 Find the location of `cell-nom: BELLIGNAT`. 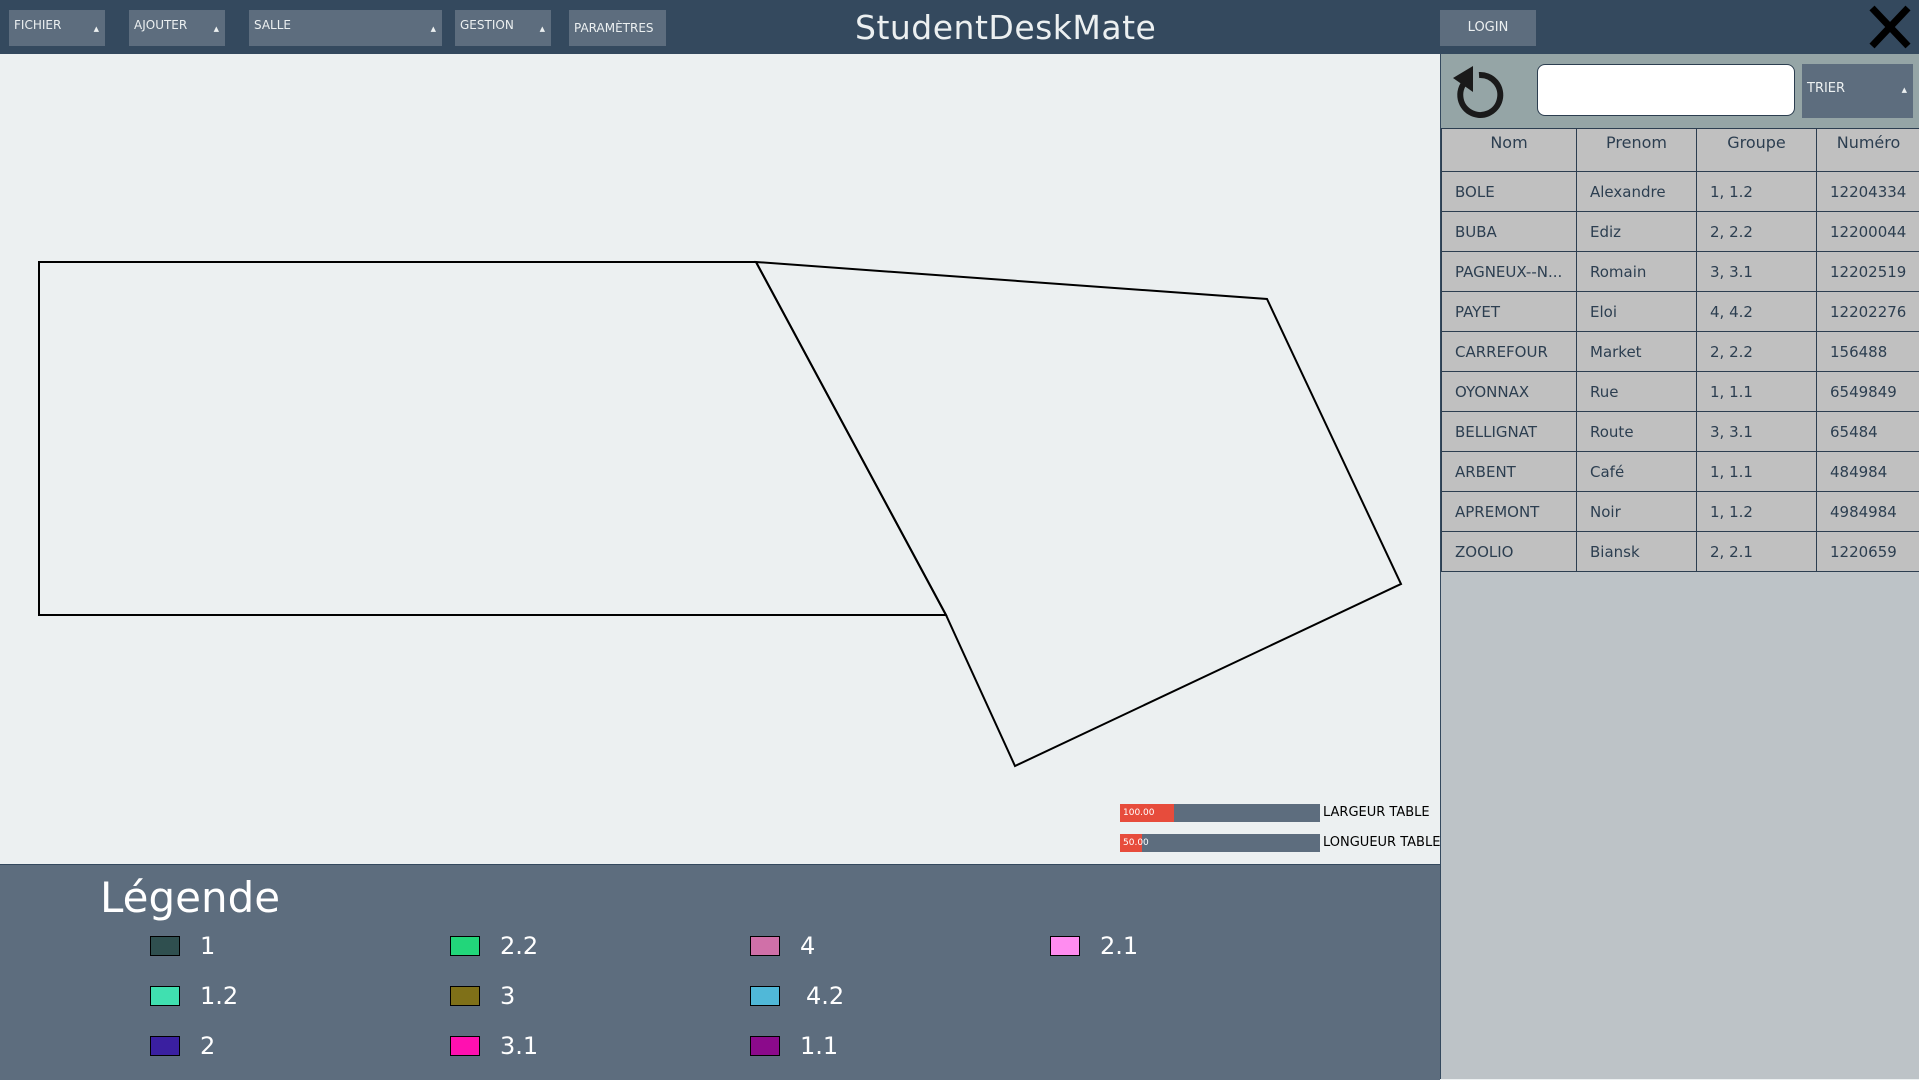

cell-nom: BELLIGNAT is located at coordinates (1509, 432).